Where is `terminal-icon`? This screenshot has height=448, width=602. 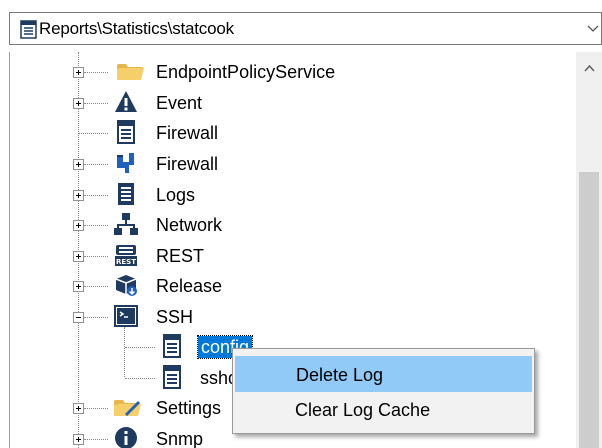
terminal-icon is located at coordinates (126, 316).